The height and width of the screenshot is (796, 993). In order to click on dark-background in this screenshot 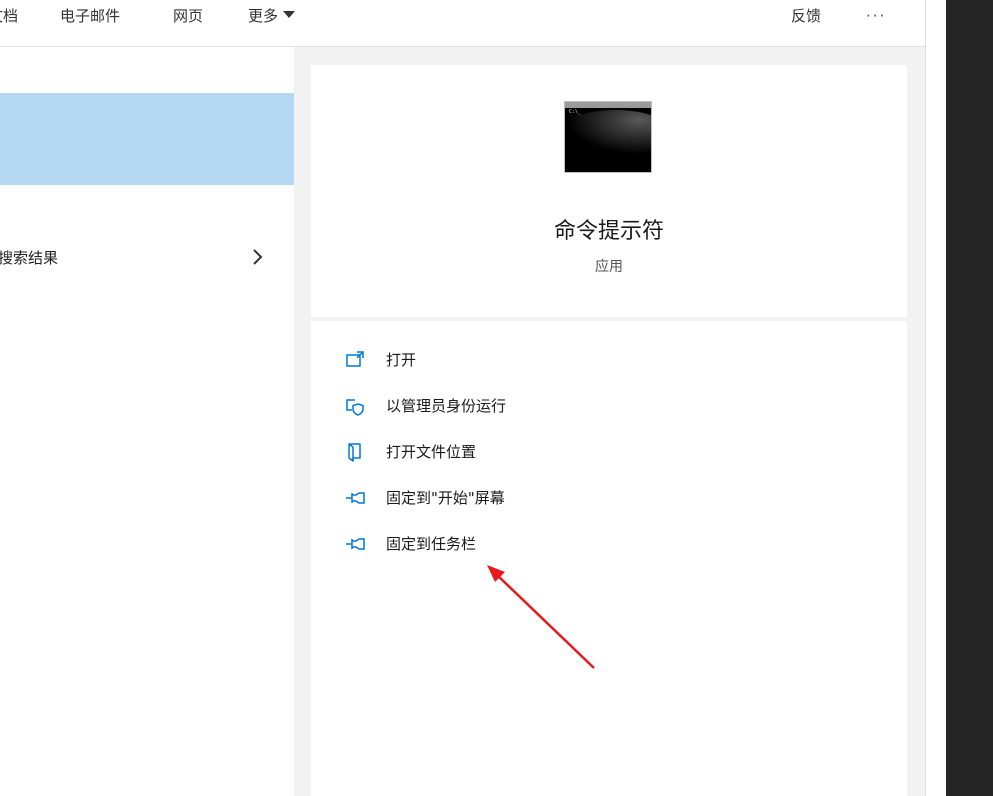, I will do `click(969, 398)`.